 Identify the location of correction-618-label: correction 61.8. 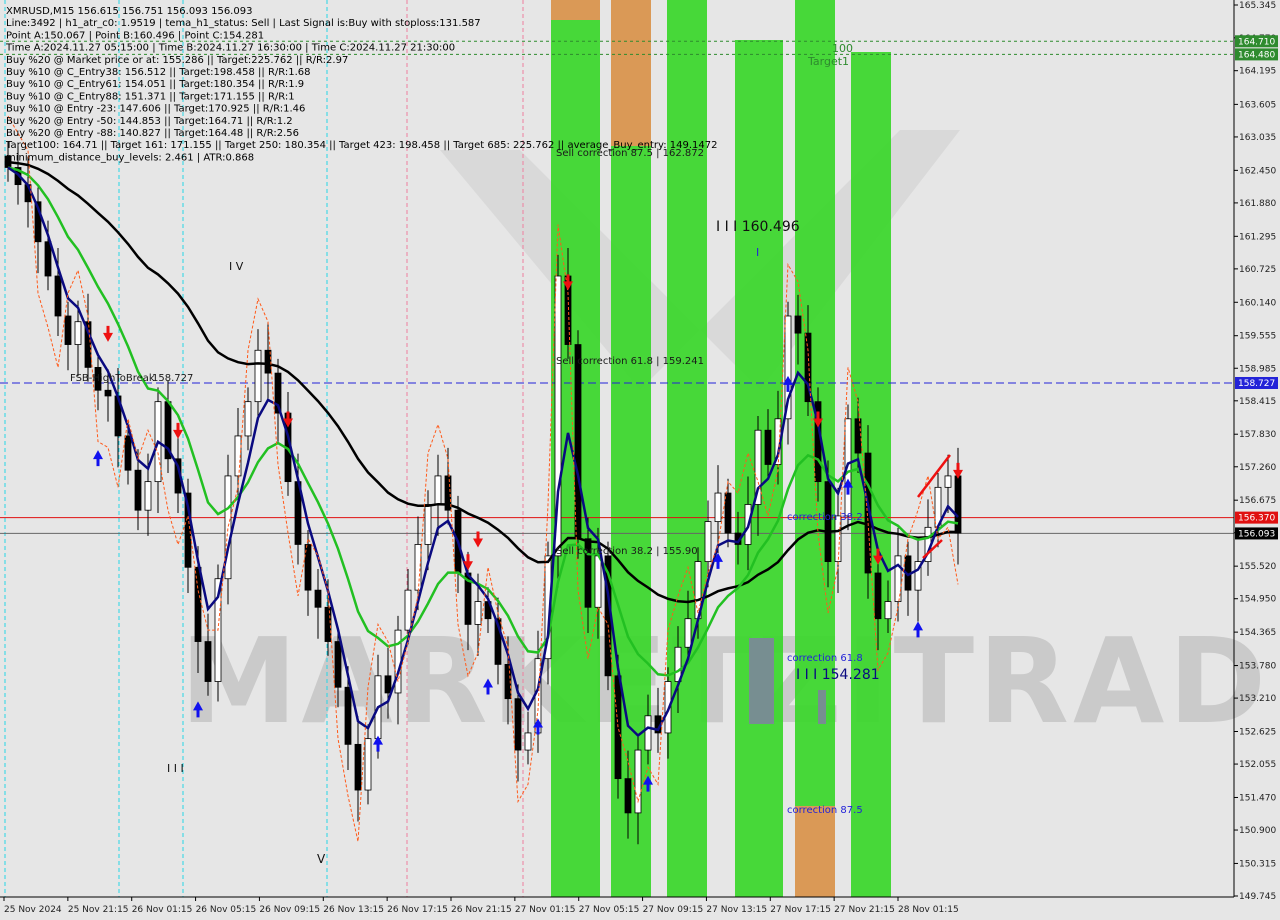
(825, 658).